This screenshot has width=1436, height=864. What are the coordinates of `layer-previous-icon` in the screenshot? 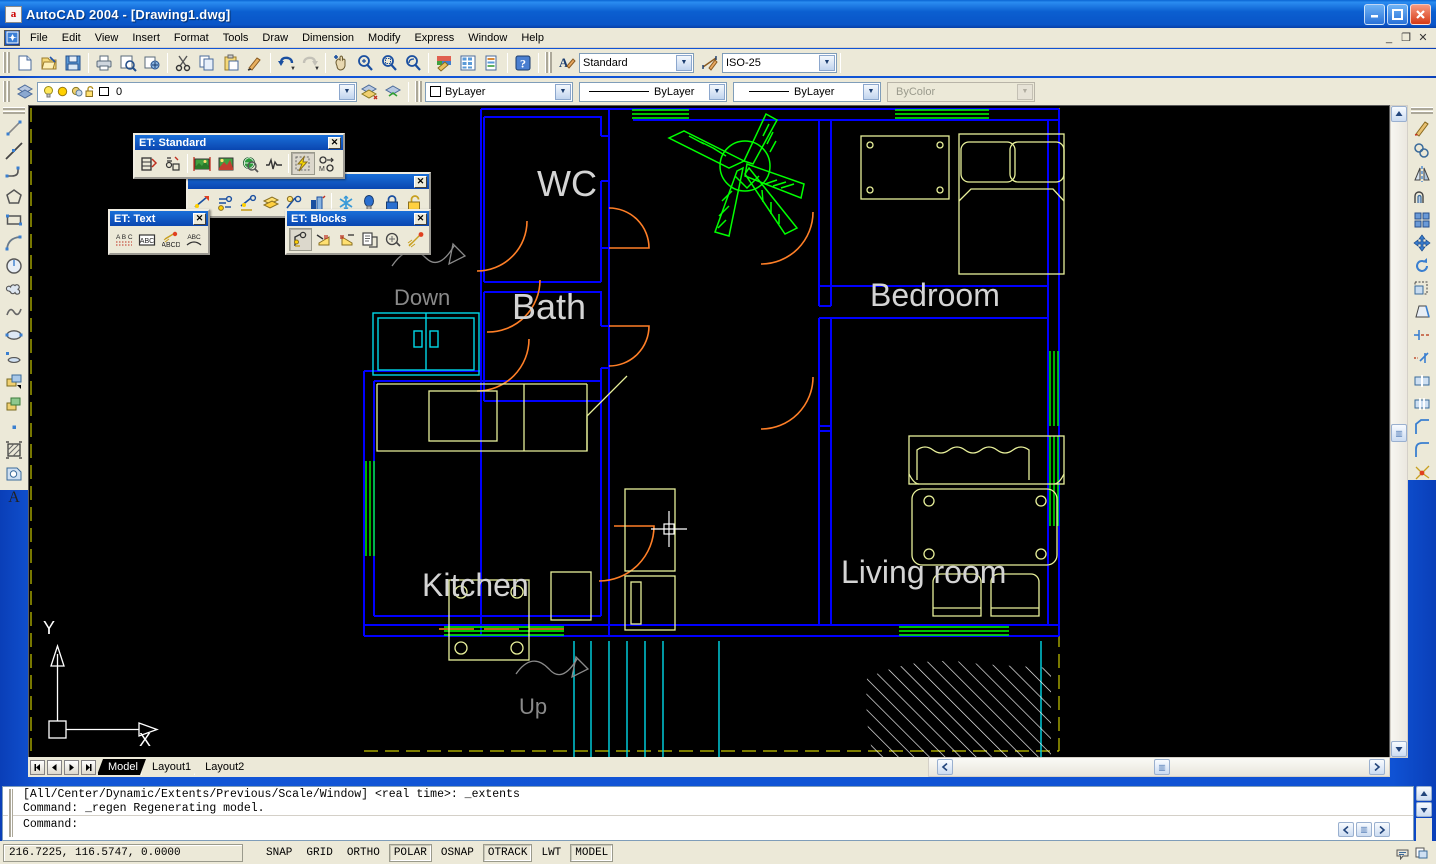 It's located at (369, 91).